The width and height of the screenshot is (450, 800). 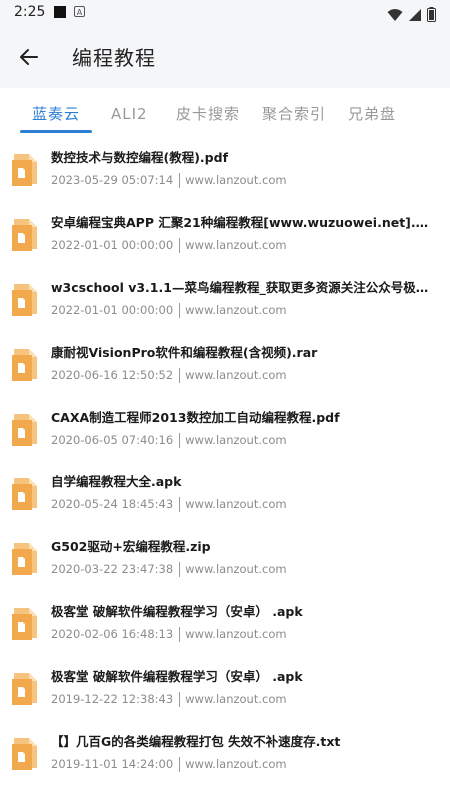 I want to click on file-date: 2023-05-29 05:07:14, so click(x=112, y=180).